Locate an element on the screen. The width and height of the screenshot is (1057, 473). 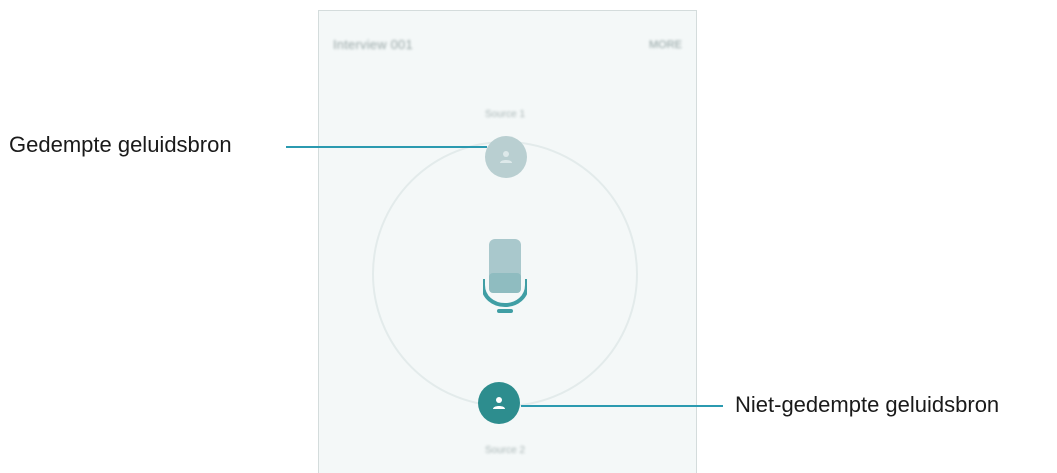
person-muted-icon is located at coordinates (506, 157).